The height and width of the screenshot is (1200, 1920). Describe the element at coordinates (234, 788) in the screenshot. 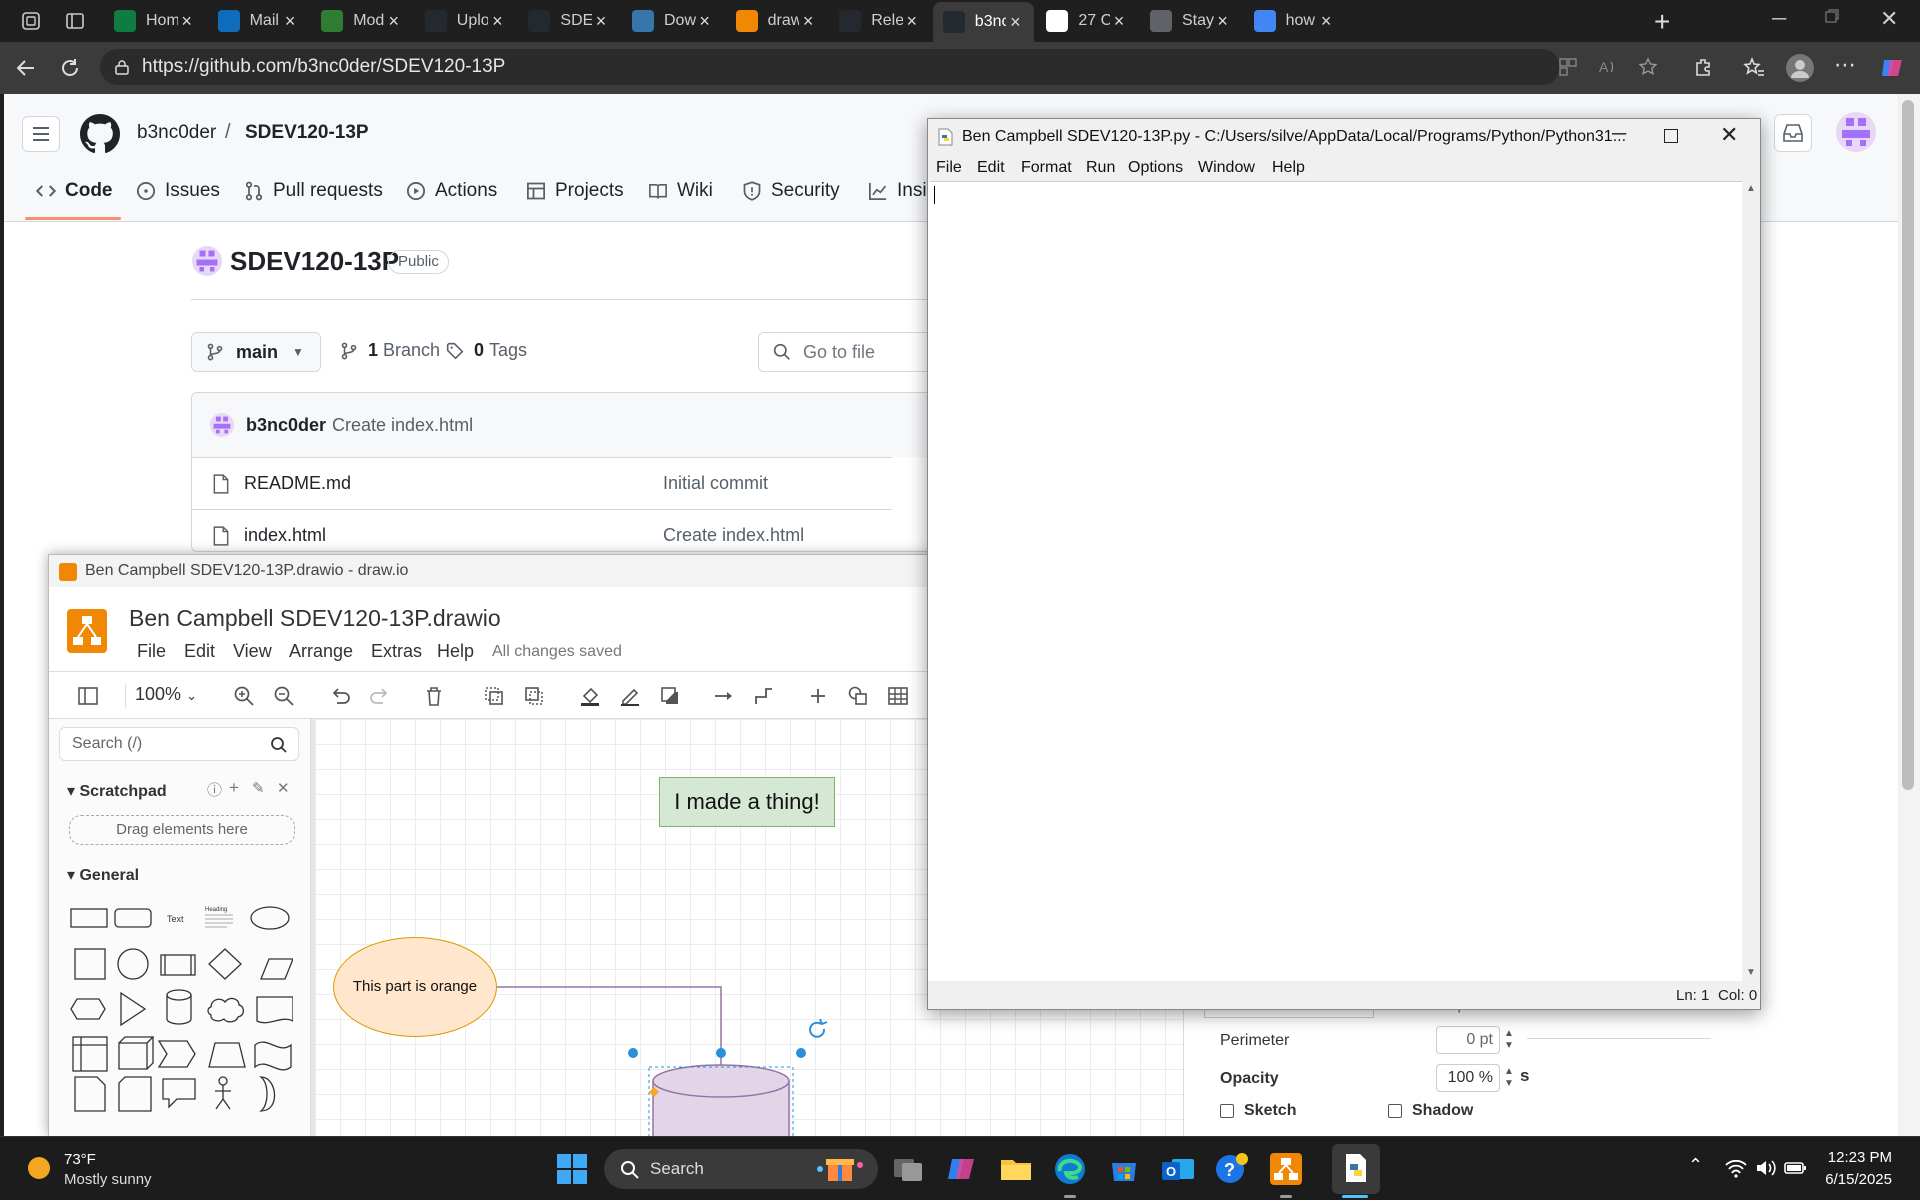

I see `scratchpad-add-icon: +` at that location.